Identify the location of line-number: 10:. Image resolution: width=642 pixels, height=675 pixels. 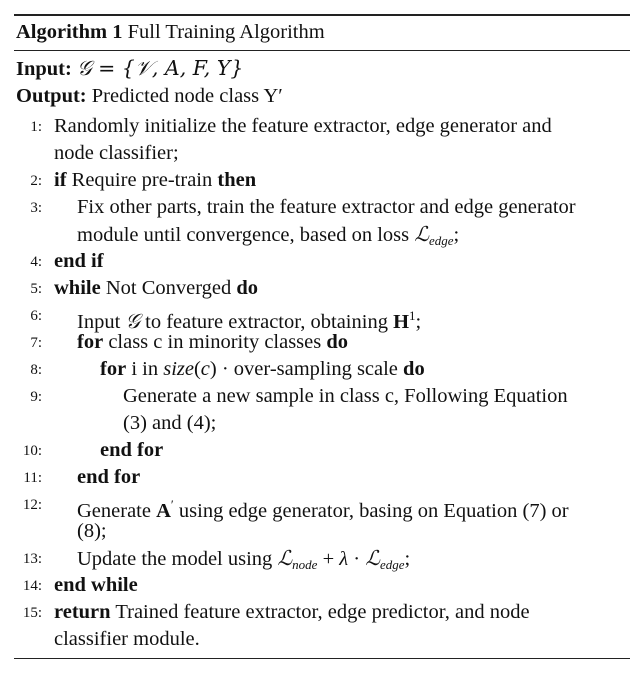
(32, 451).